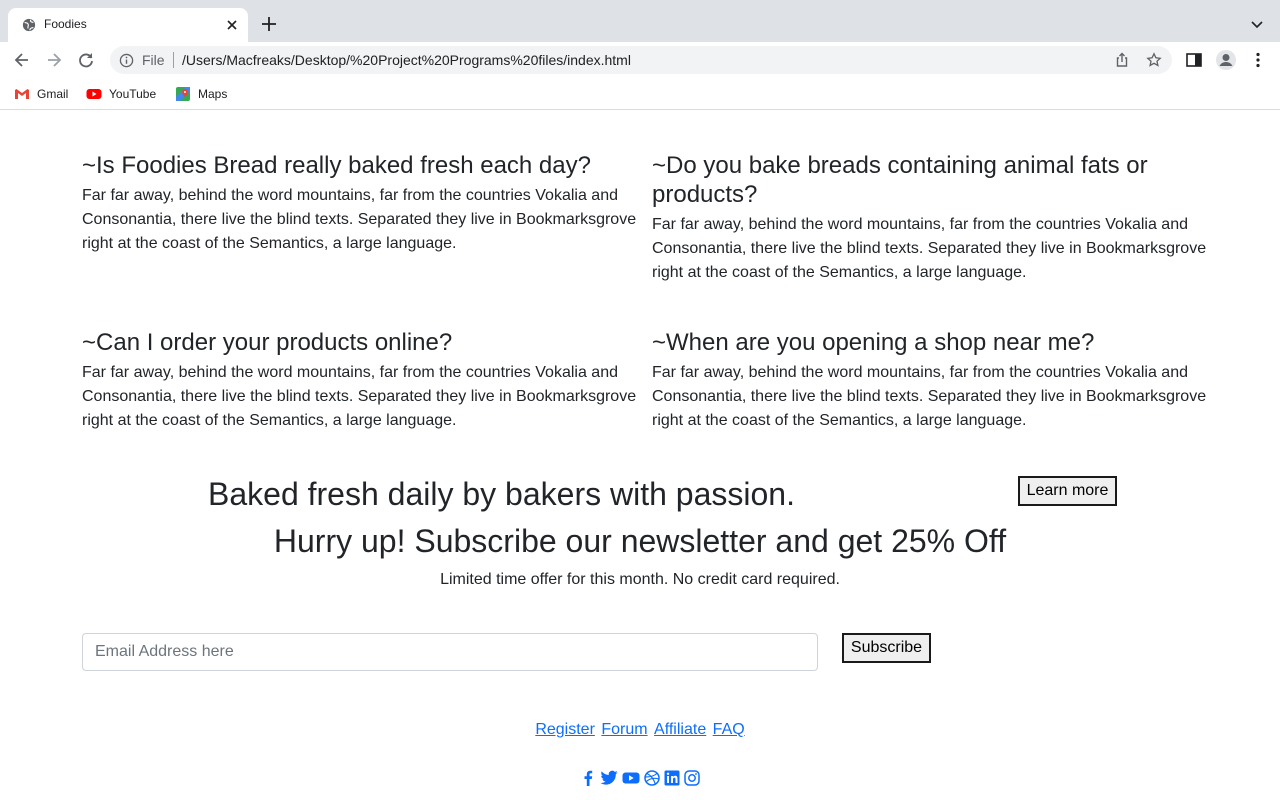 The image size is (1280, 800). I want to click on footer-links: Register Forum Affiliate FAQ, so click(640, 730).